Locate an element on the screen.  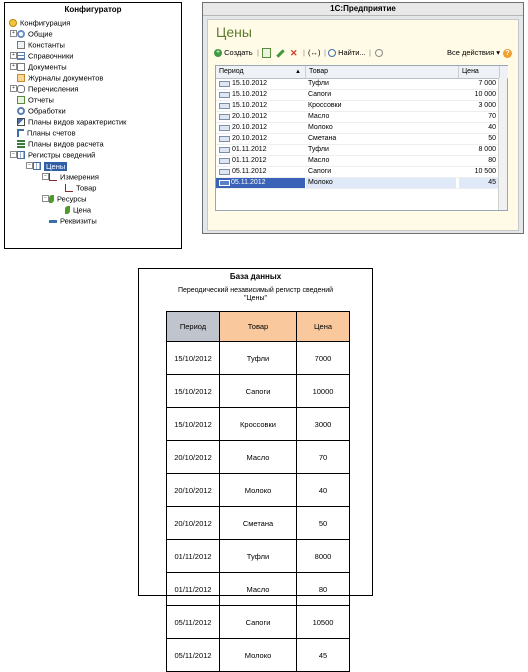
cell-price: 40 is located at coordinates (323, 490).